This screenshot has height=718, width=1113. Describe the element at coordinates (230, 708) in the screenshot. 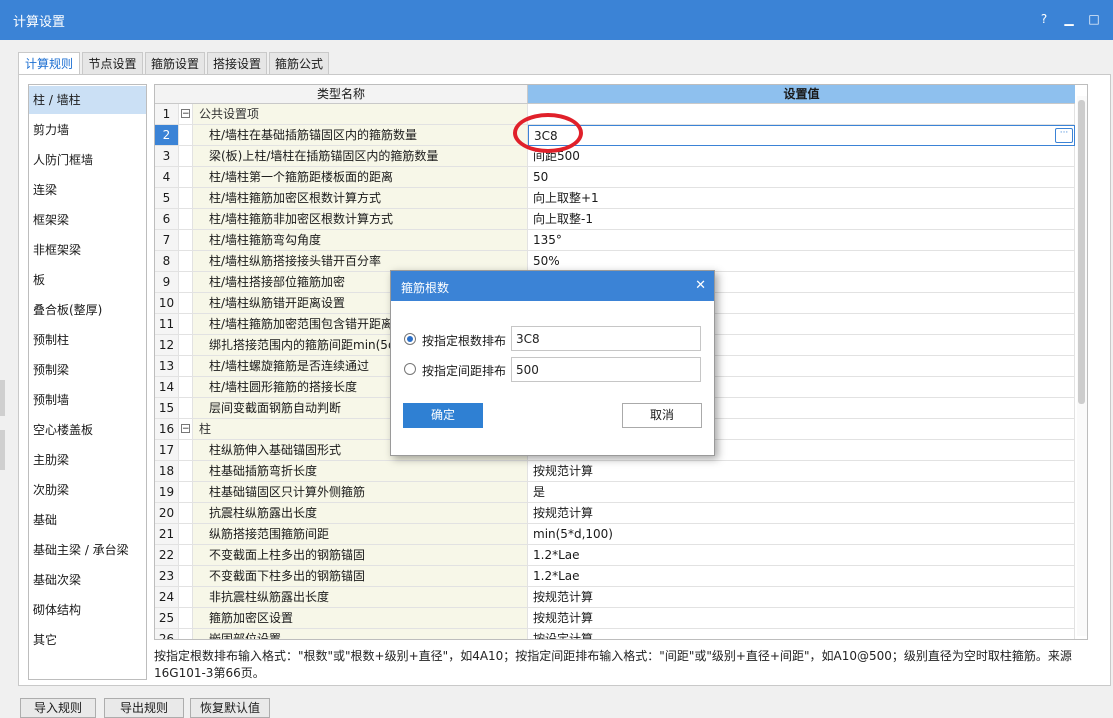

I see `restore-defaults-button: 恢复默认值` at that location.